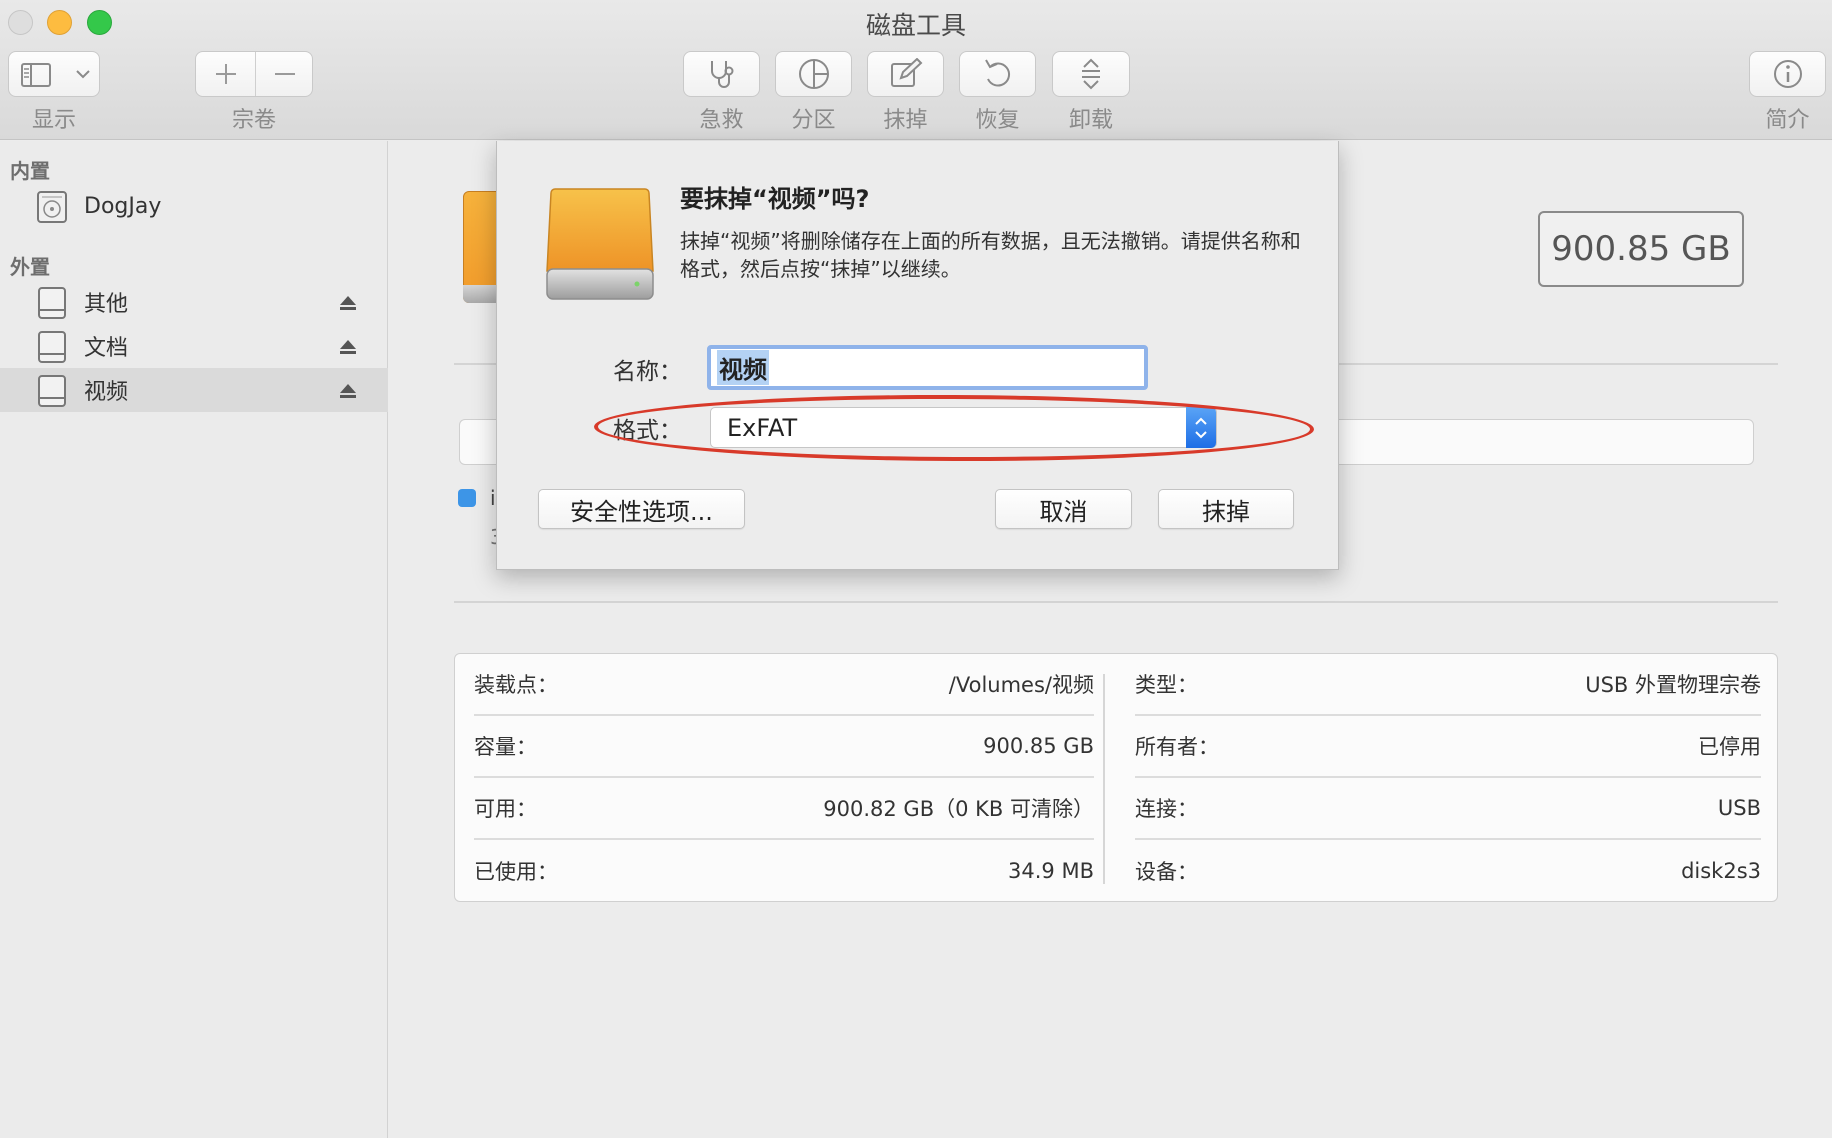 The image size is (1832, 1138). Describe the element at coordinates (1104, 779) in the screenshot. I see `info-column-divider` at that location.